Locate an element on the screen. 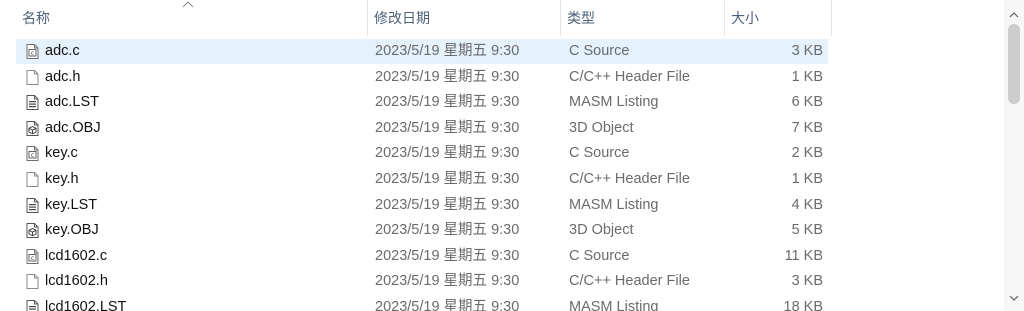 This screenshot has width=1024, height=311. file-name: key.c is located at coordinates (61, 153).